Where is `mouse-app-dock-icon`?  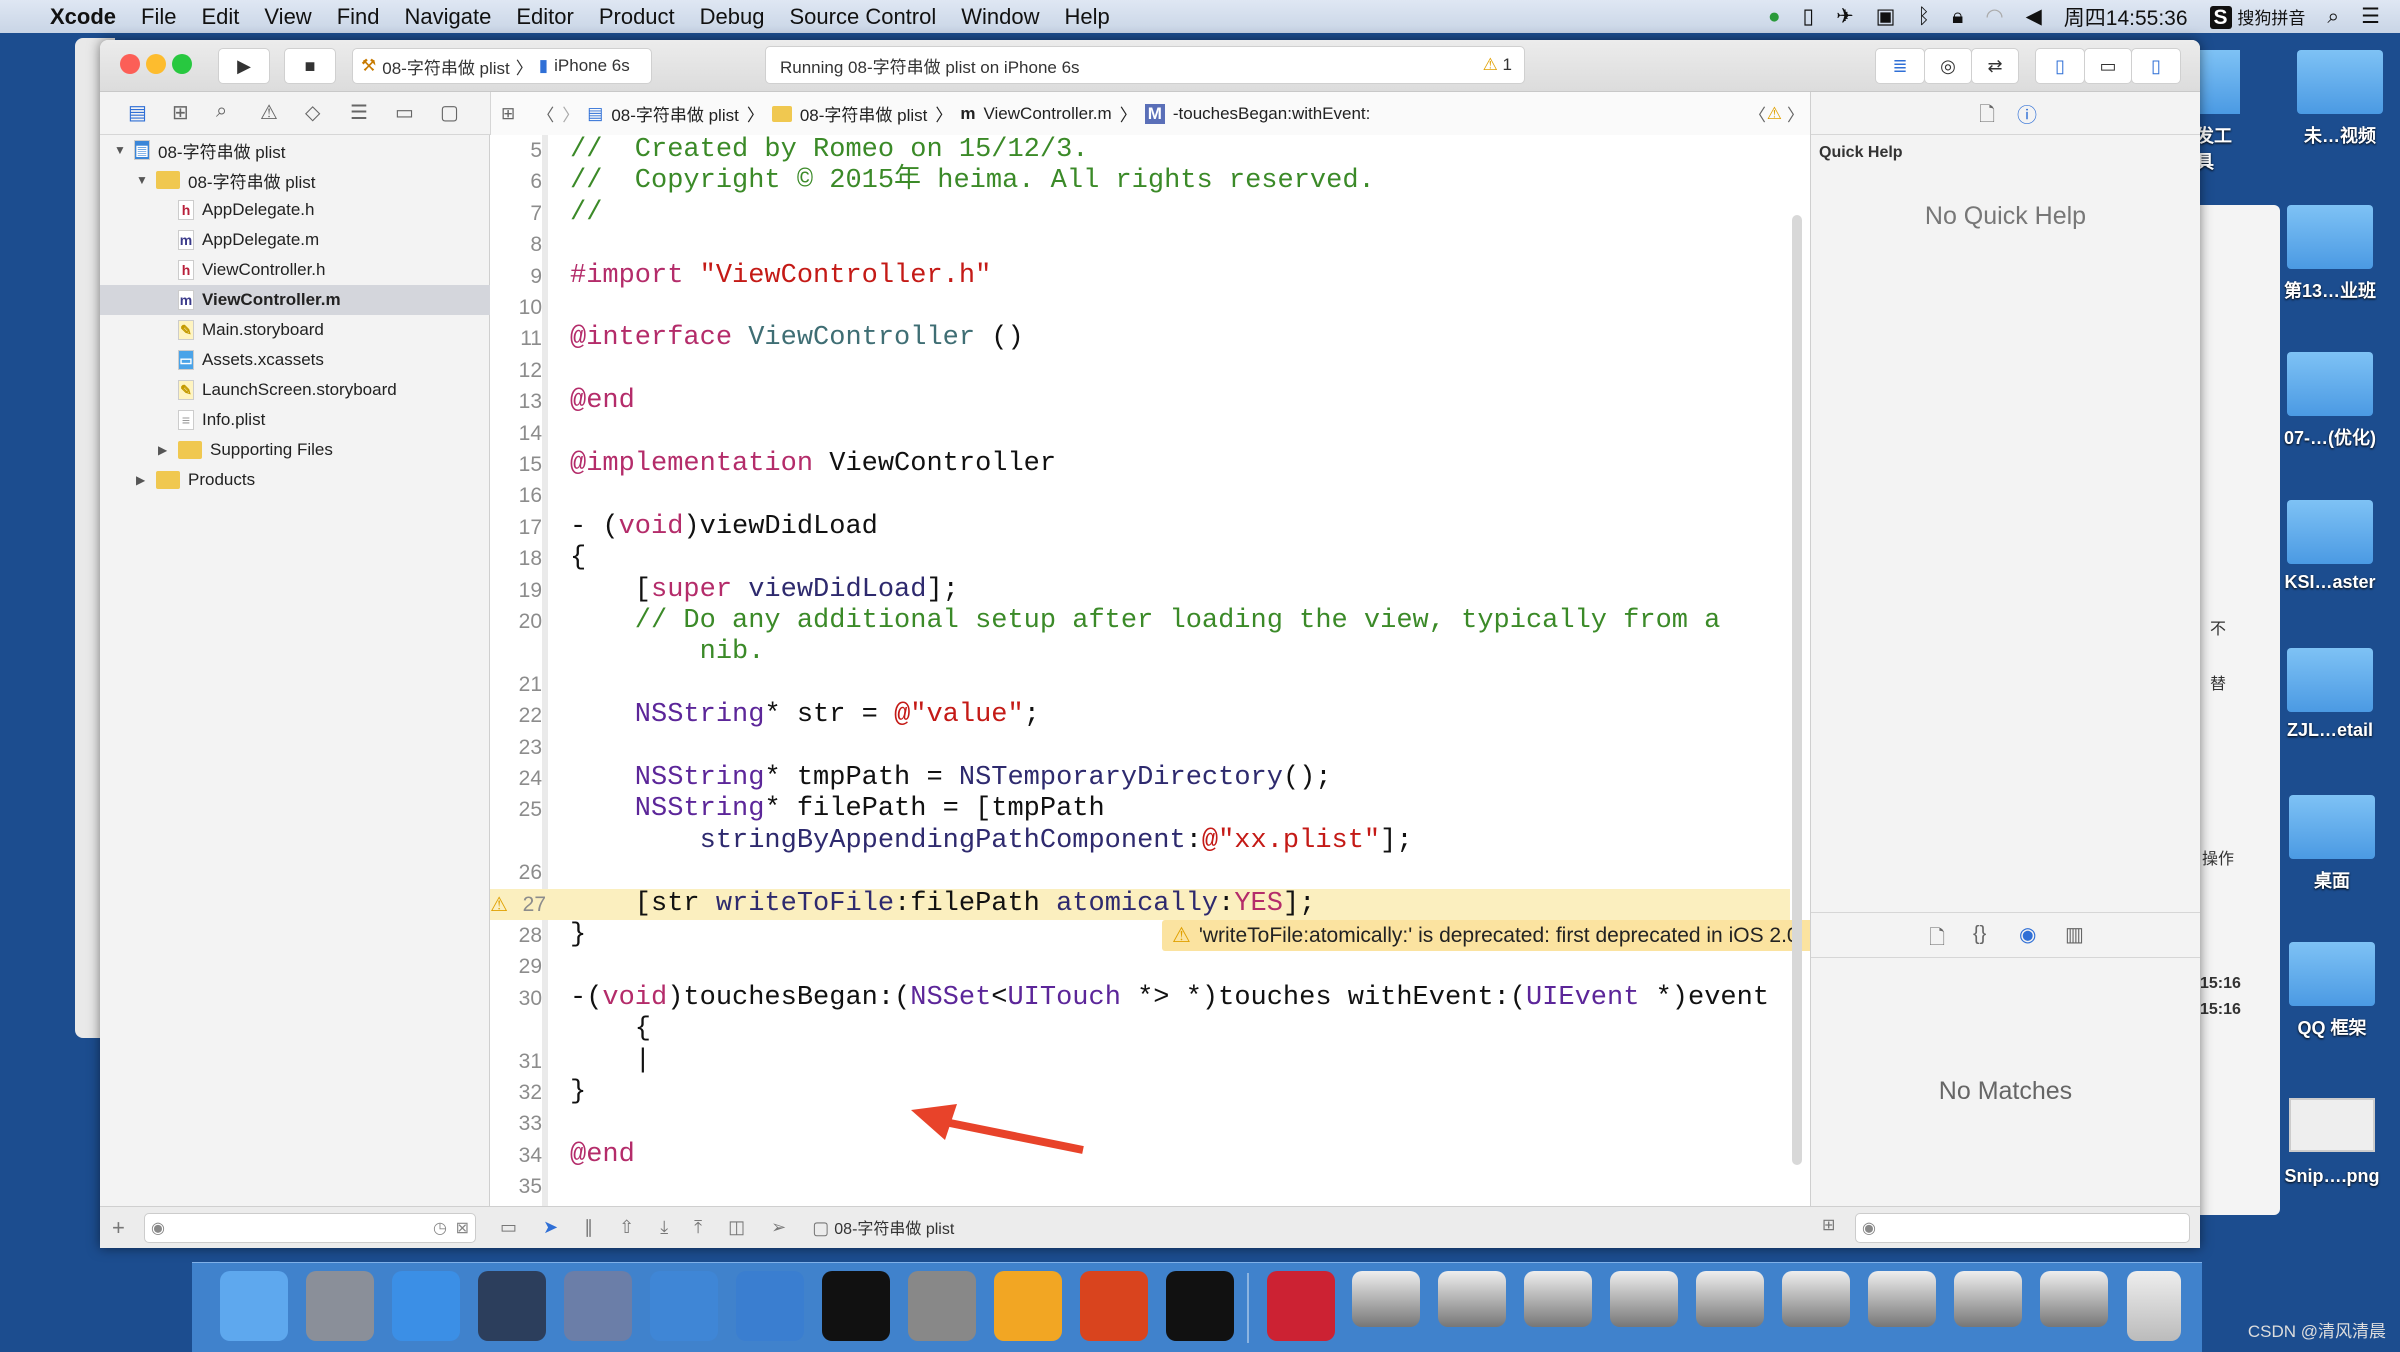 mouse-app-dock-icon is located at coordinates (512, 1306).